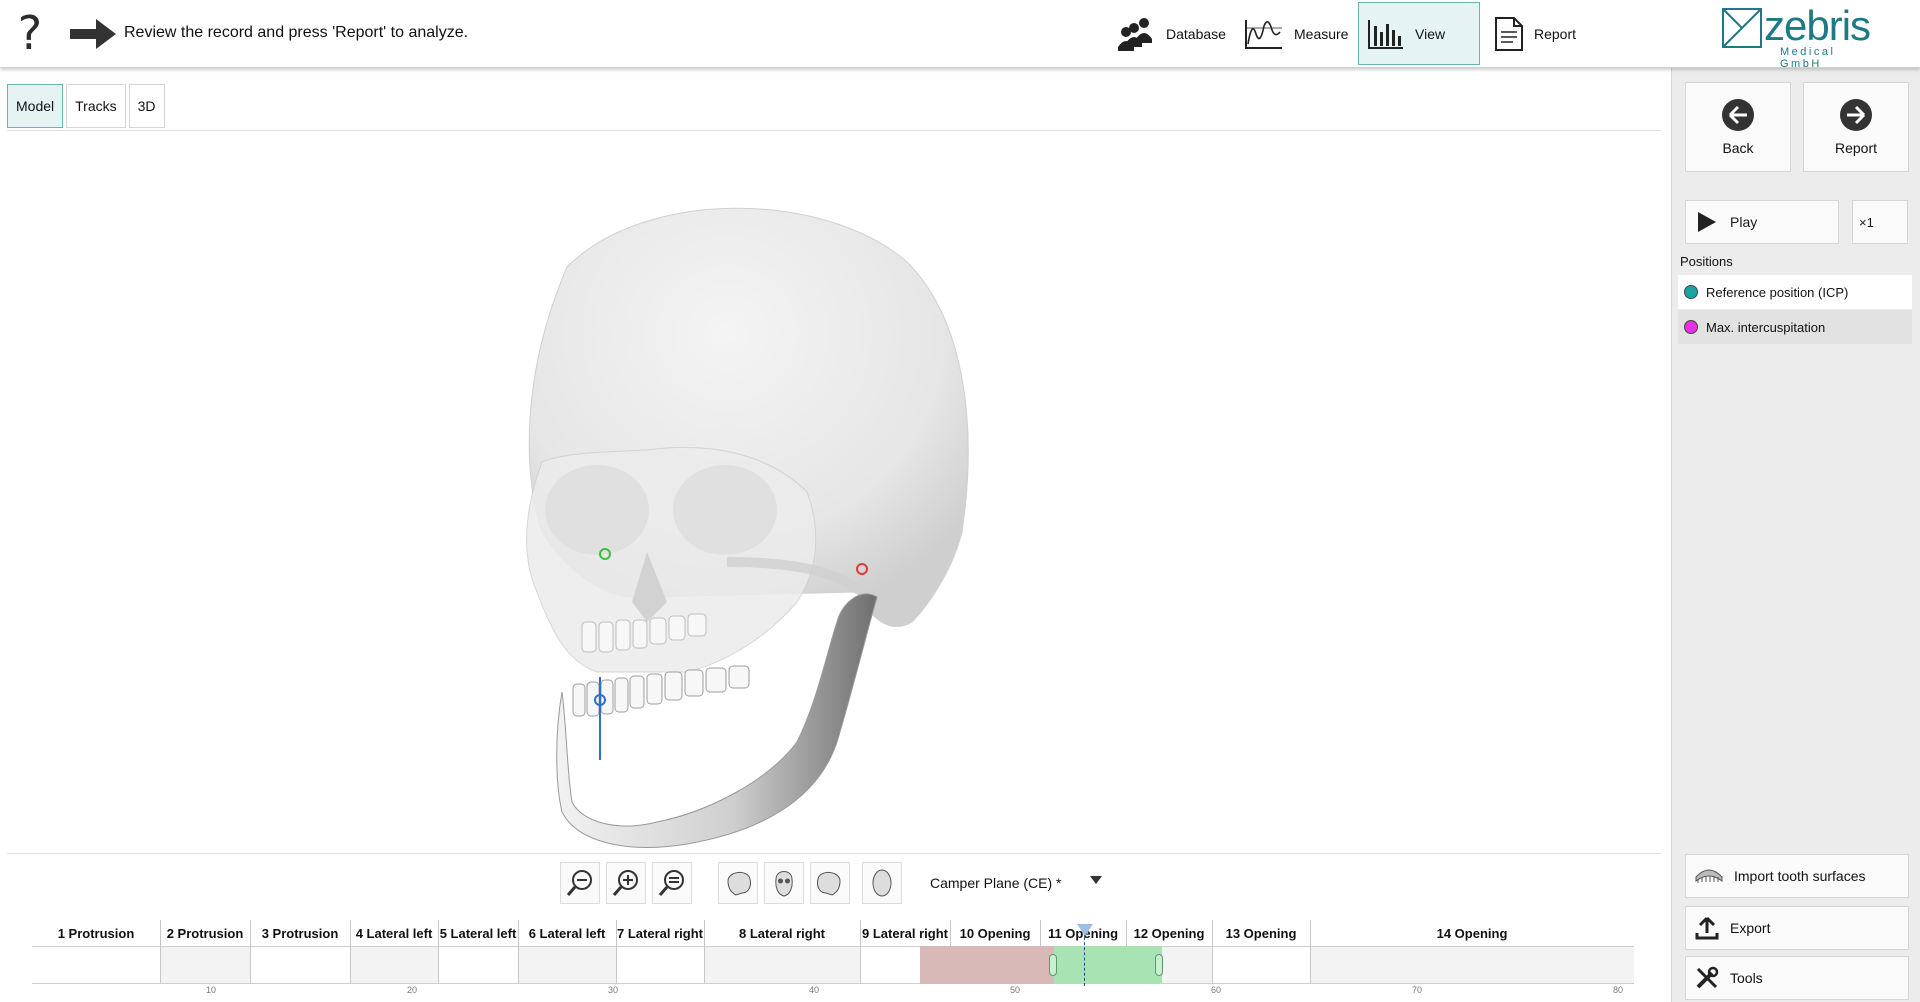  I want to click on import-tooth-surfaces-button: Import tooth surfaces, so click(1797, 876).